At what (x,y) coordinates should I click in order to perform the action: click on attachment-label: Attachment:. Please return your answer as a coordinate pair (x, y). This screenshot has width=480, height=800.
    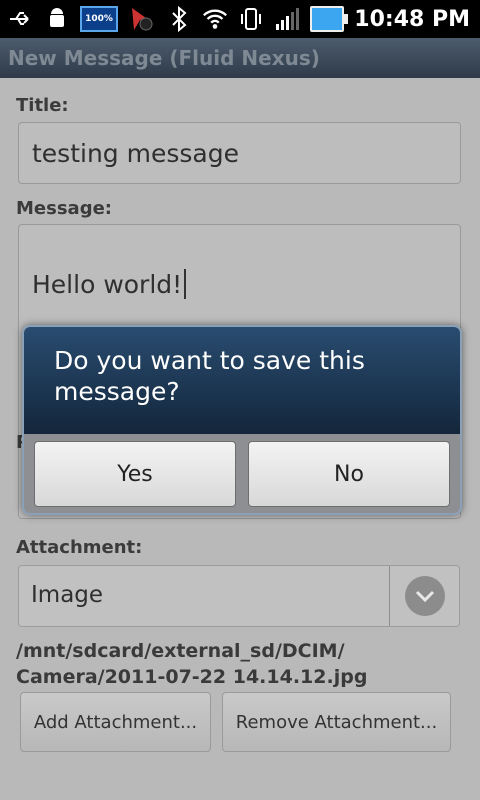
    Looking at the image, I should click on (79, 547).